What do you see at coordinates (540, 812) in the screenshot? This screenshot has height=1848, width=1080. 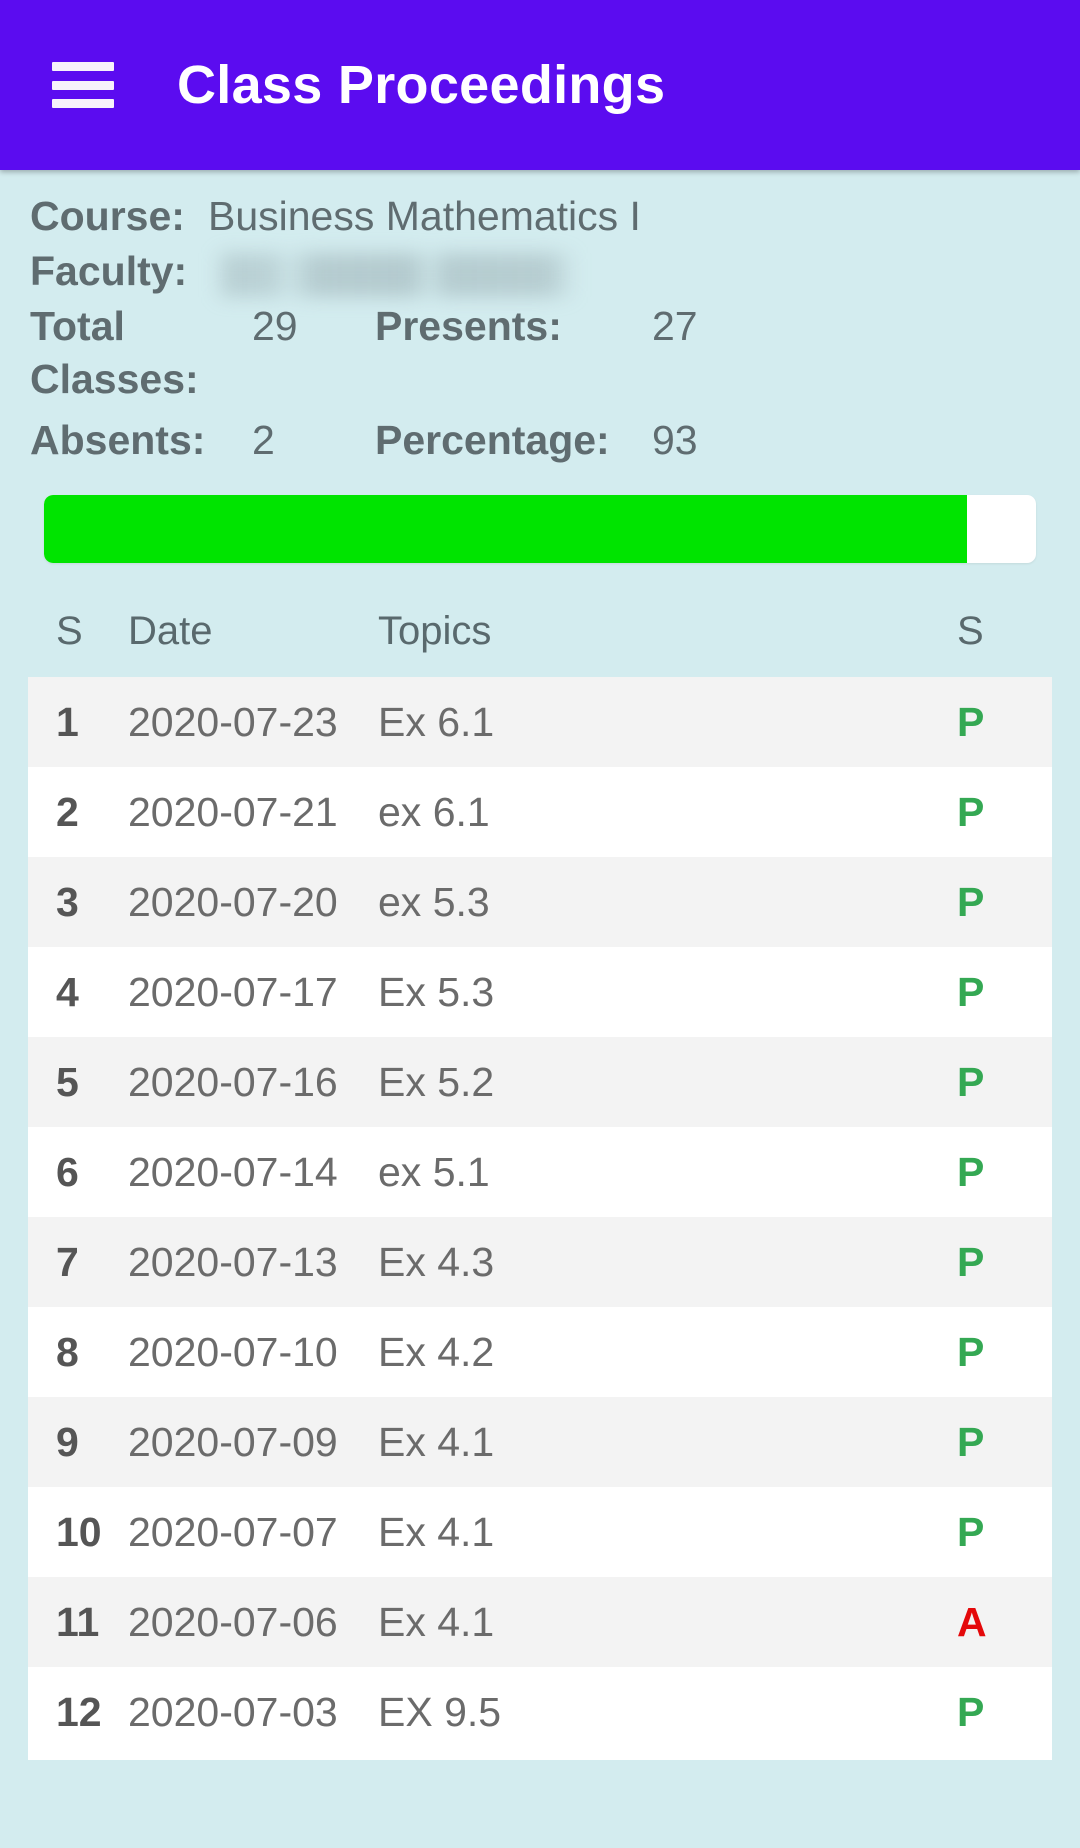 I see `table-row: 2 2020-07-21 ex 6.1 P` at bounding box center [540, 812].